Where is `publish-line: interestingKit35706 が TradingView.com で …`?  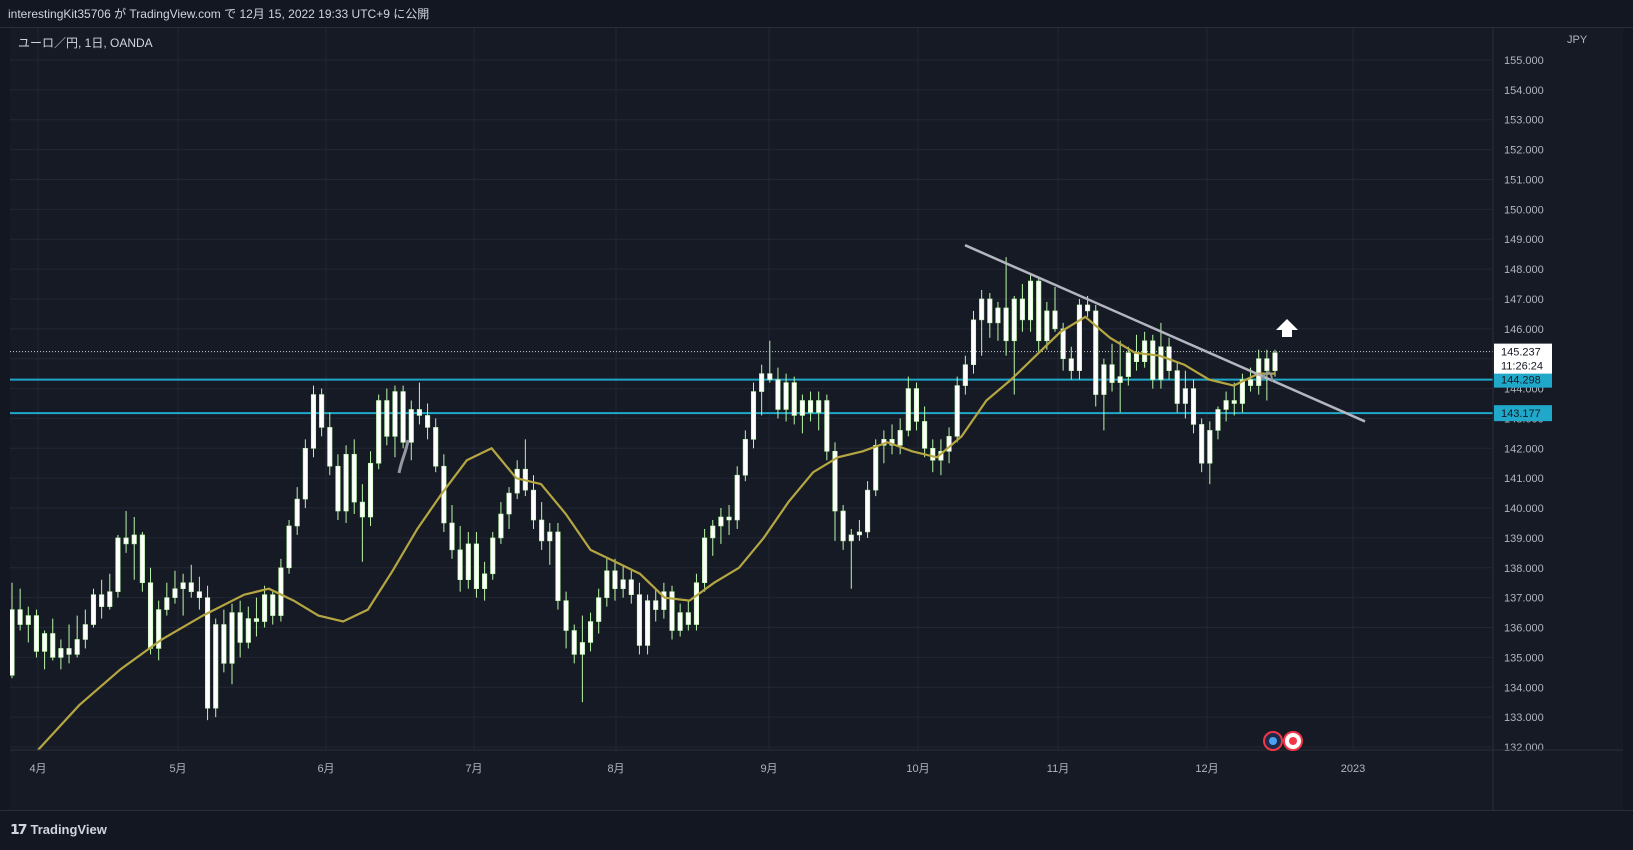
publish-line: interestingKit35706 が TradingView.com で … is located at coordinates (219, 14).